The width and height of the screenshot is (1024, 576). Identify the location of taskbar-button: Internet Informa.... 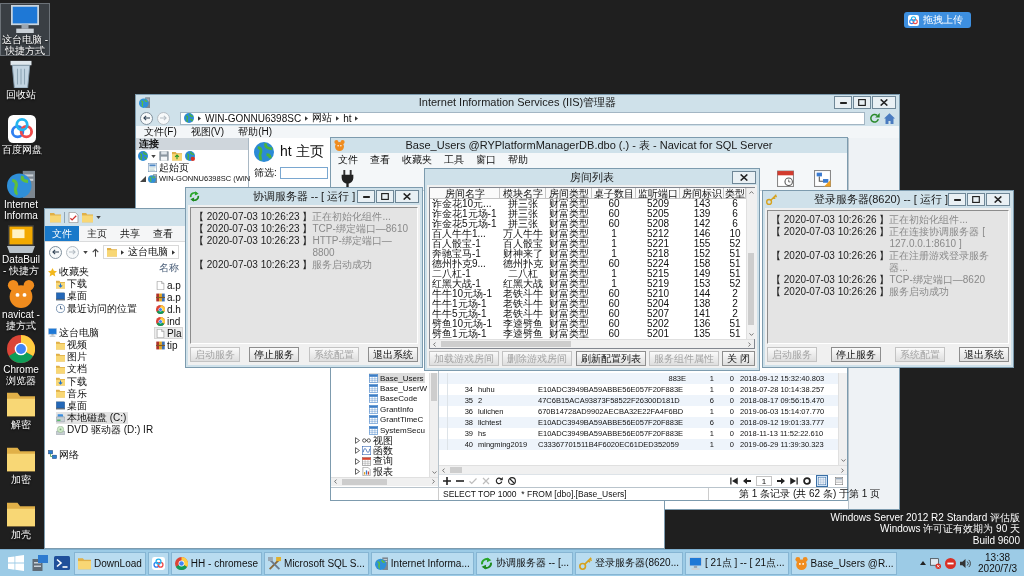
(422, 563).